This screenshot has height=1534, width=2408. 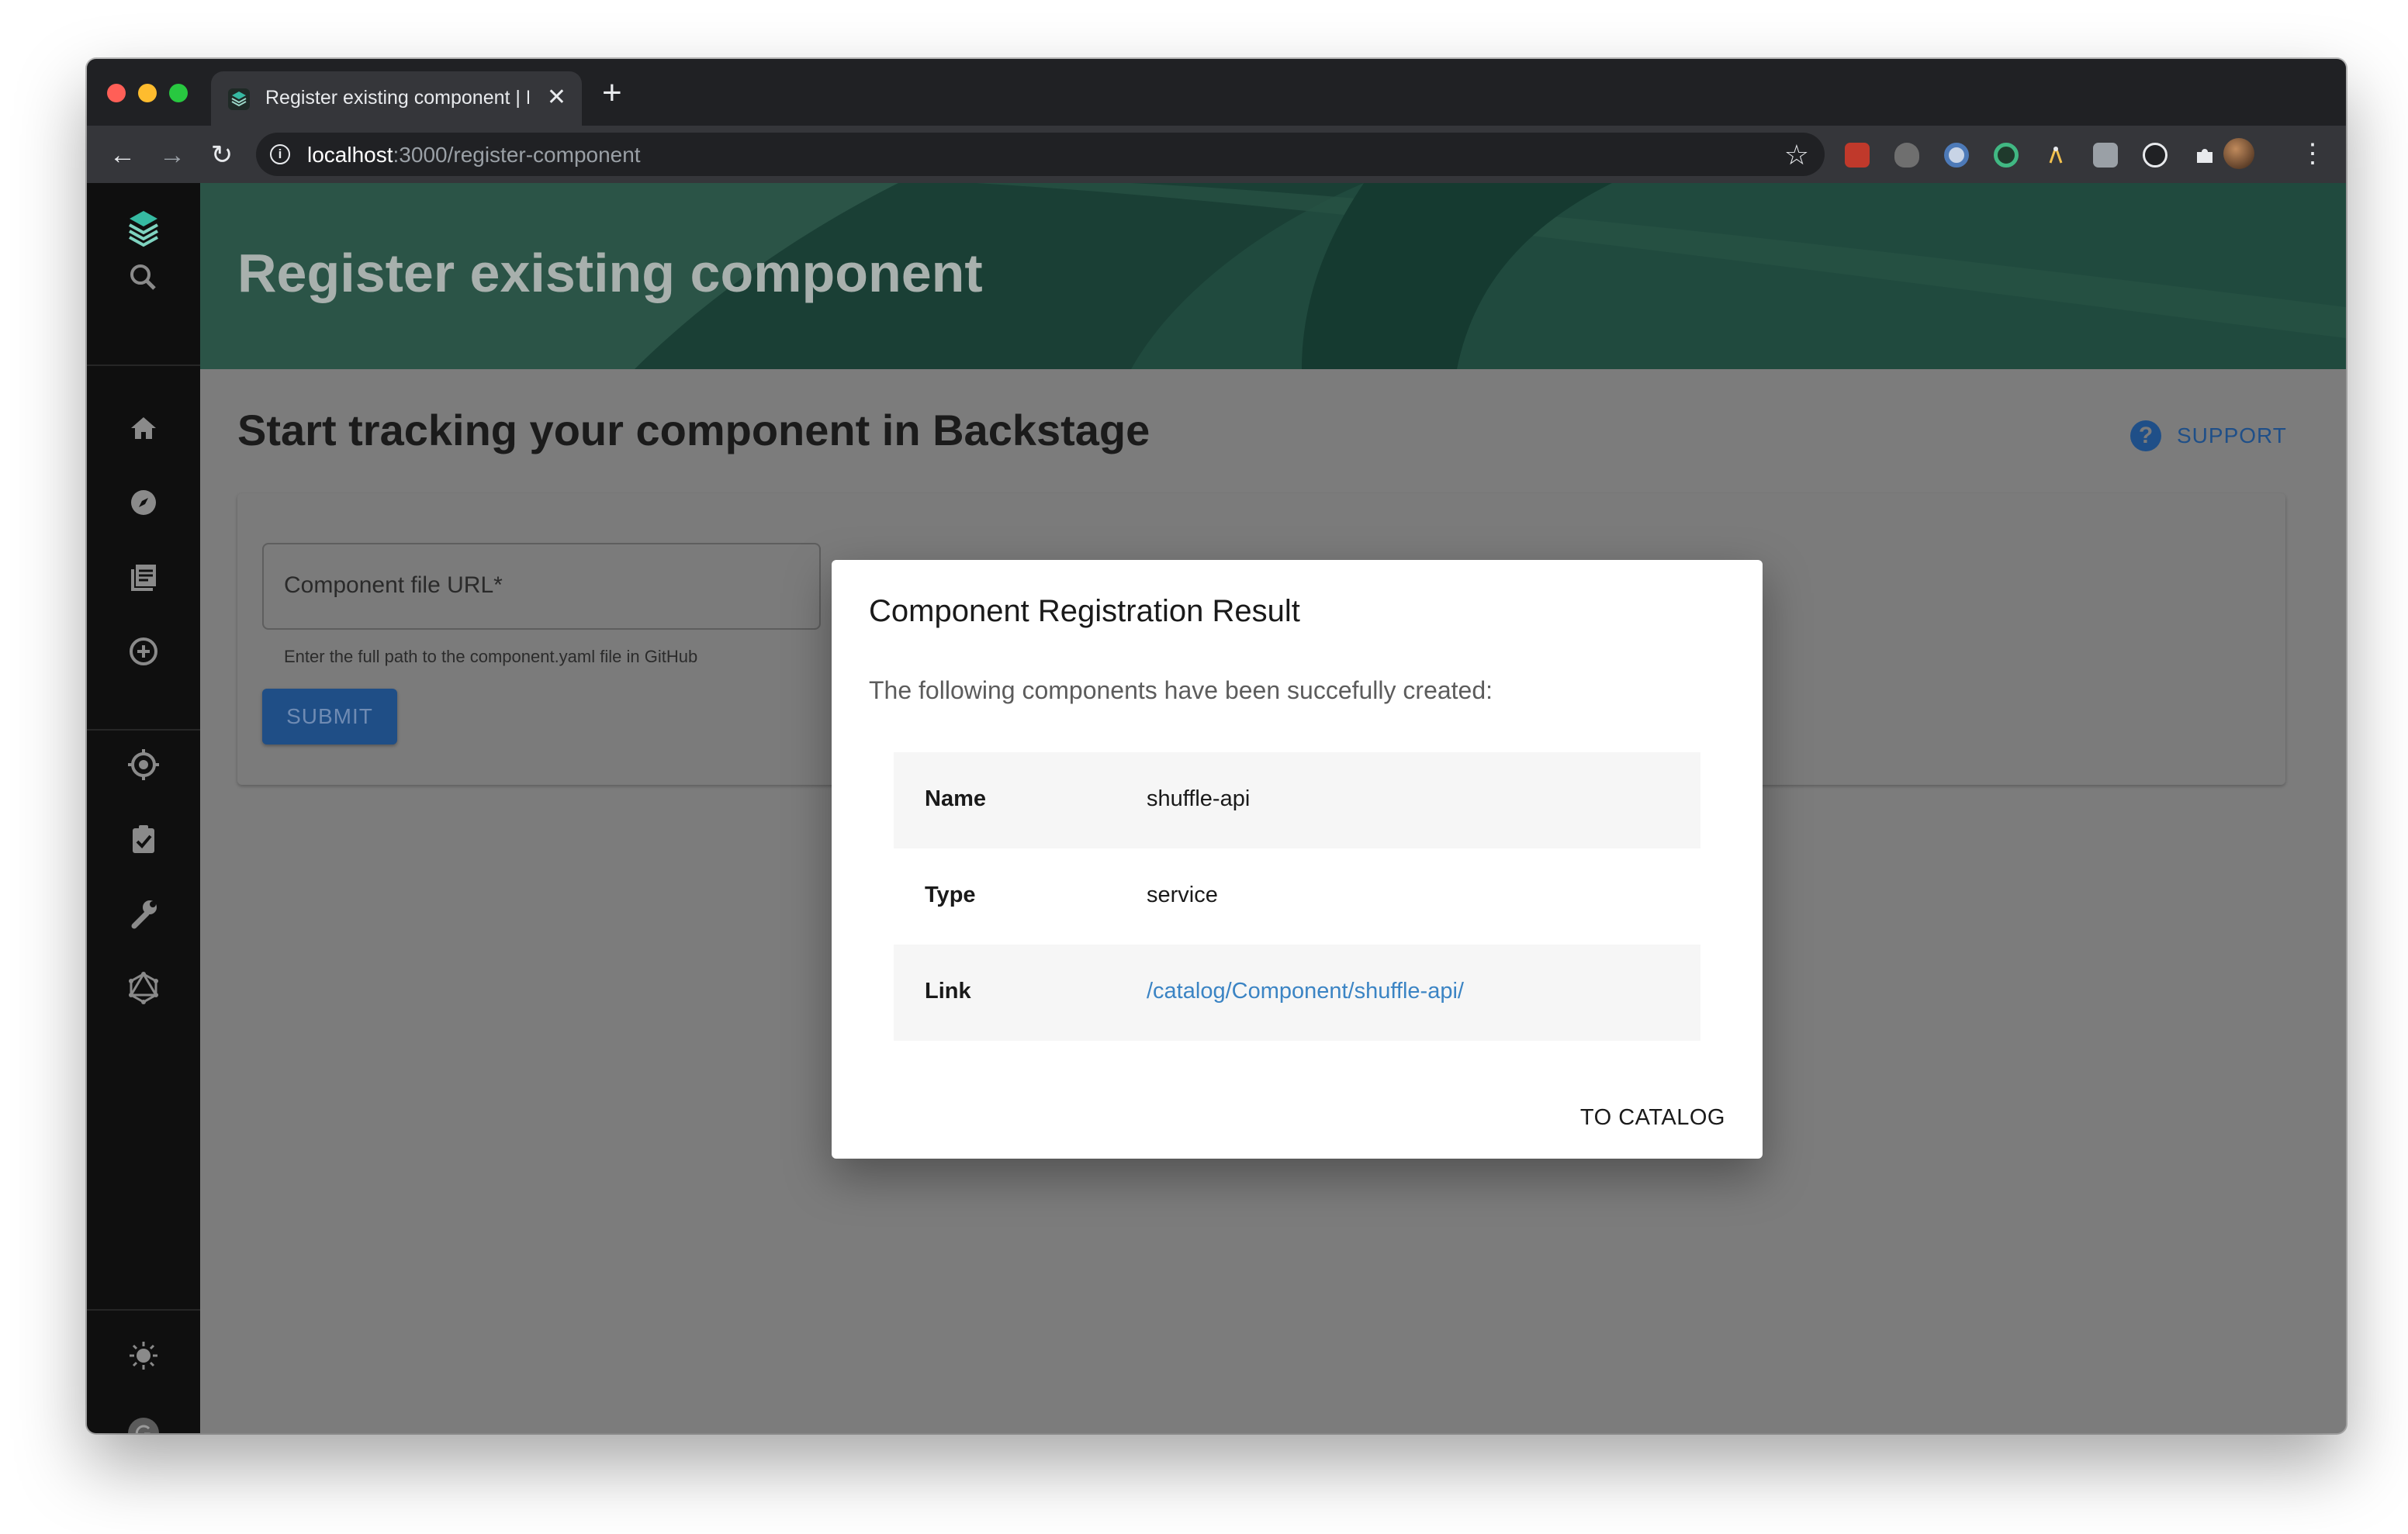 What do you see at coordinates (122, 155) in the screenshot?
I see `back-arrow-icon: ←` at bounding box center [122, 155].